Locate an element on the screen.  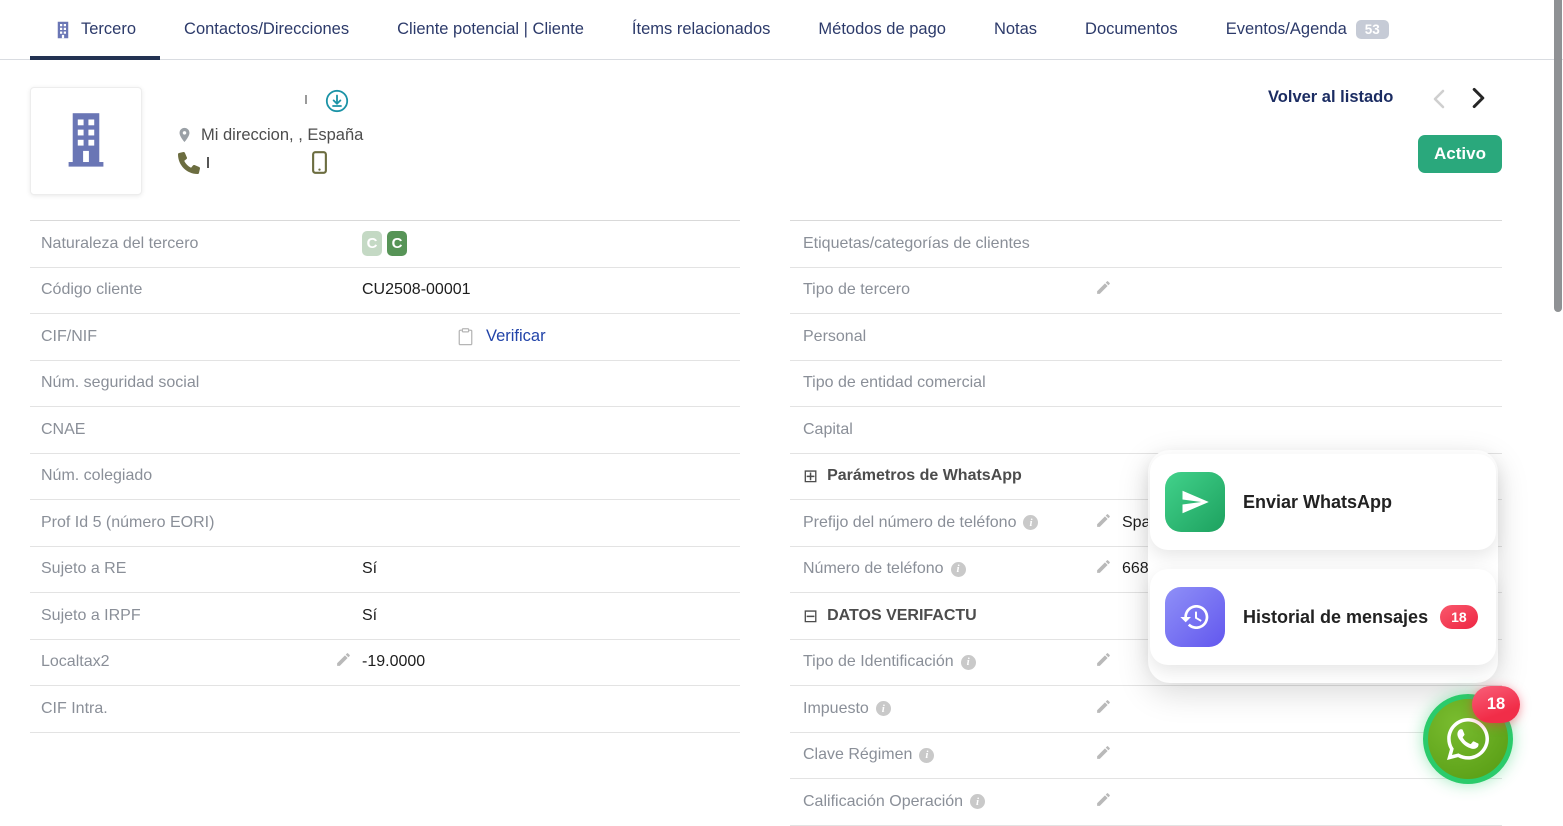
tab-label: Métodos de pago is located at coordinates (882, 29).